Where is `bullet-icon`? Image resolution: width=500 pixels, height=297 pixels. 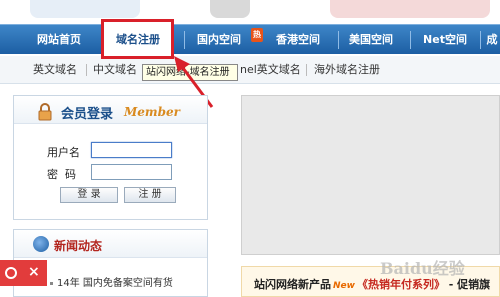 bullet-icon is located at coordinates (51, 283).